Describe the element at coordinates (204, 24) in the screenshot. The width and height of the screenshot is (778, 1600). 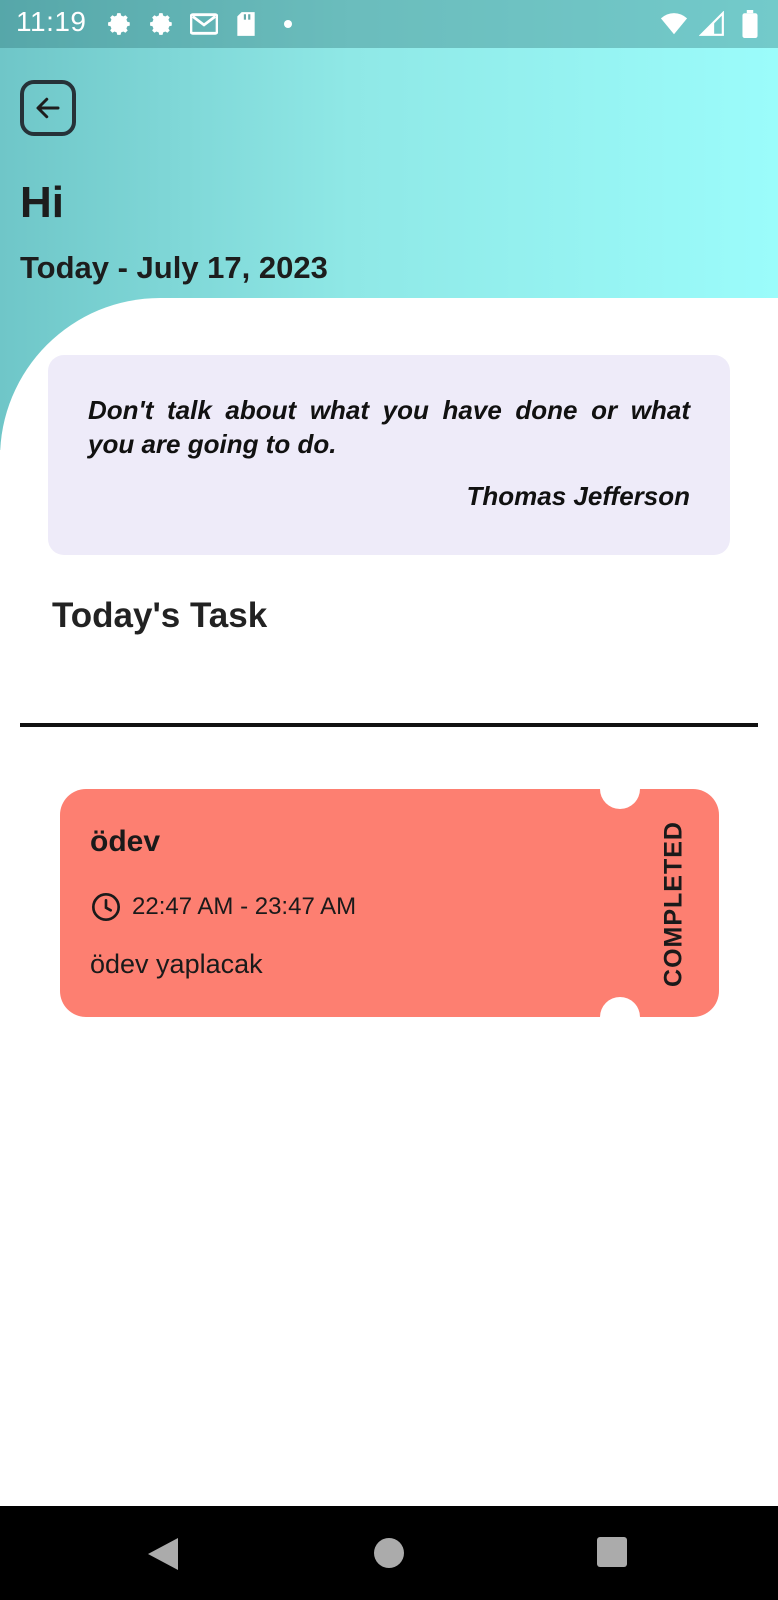
I see `gmail-icon` at that location.